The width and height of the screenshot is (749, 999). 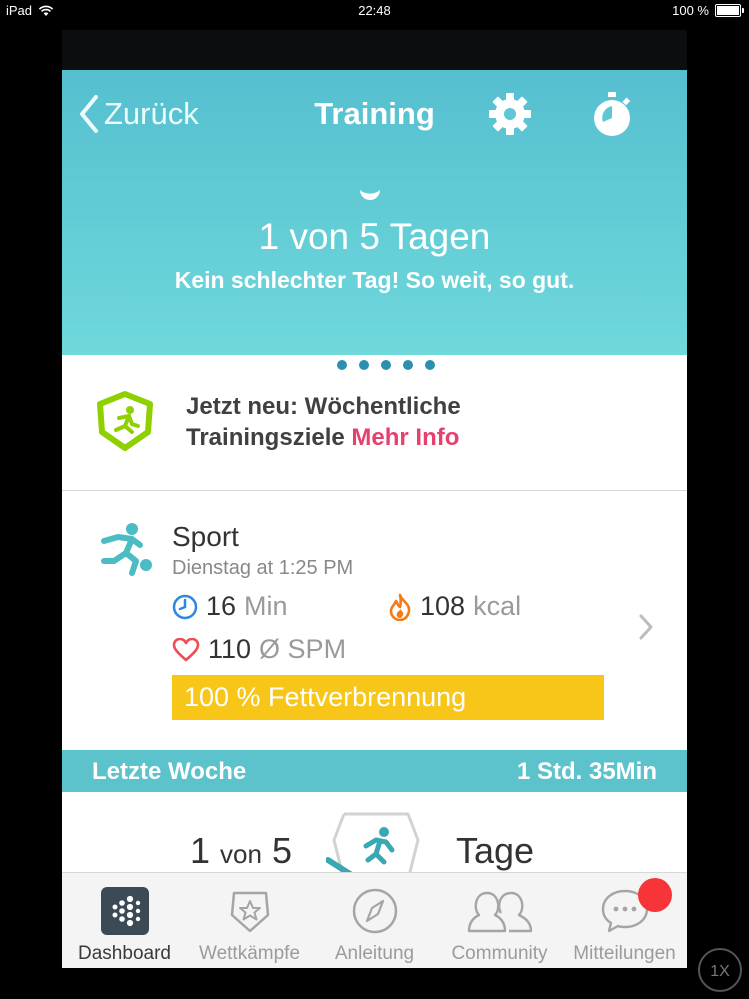 I want to click on gear-icon, so click(x=510, y=114).